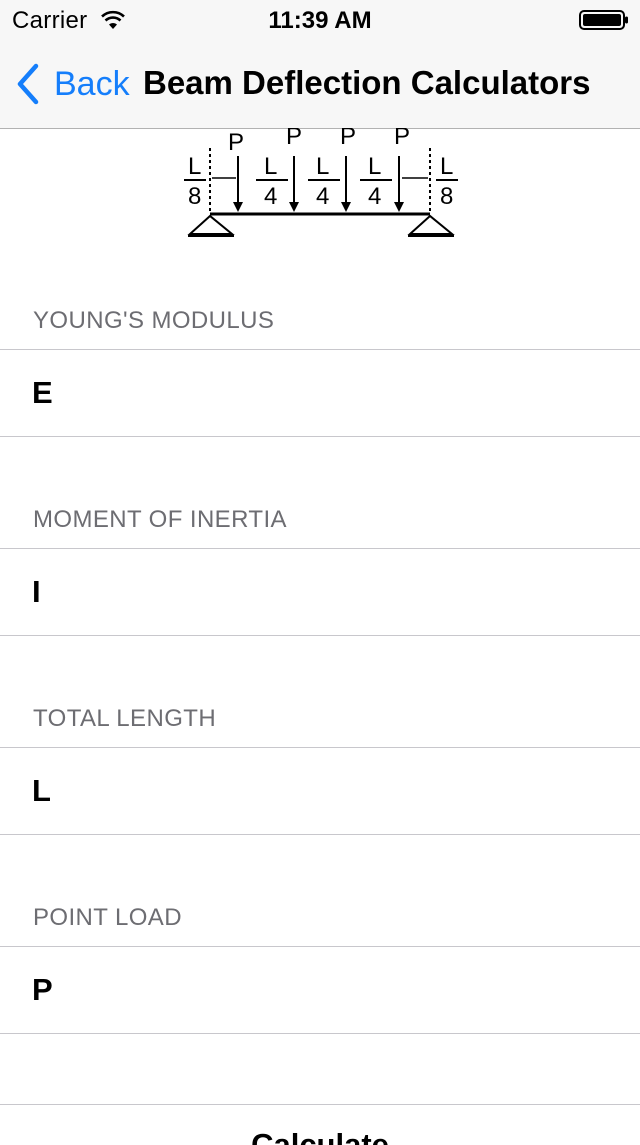  I want to click on point-load-row, so click(320, 990).